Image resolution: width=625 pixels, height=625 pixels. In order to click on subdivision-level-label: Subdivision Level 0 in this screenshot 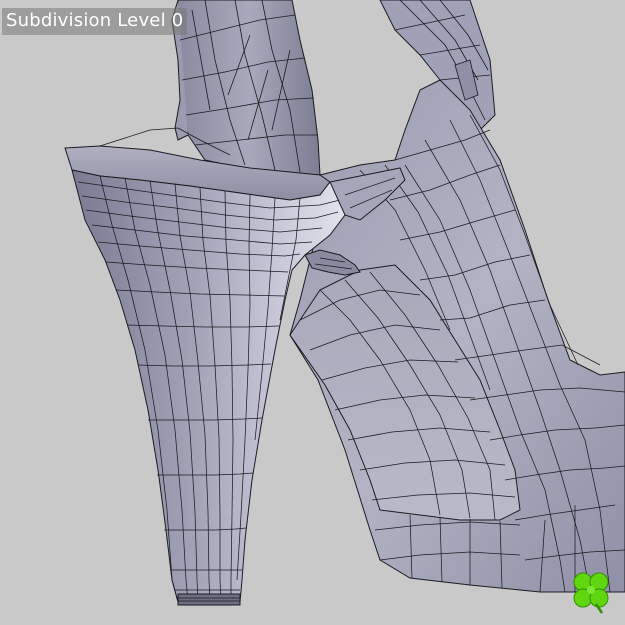, I will do `click(95, 21)`.